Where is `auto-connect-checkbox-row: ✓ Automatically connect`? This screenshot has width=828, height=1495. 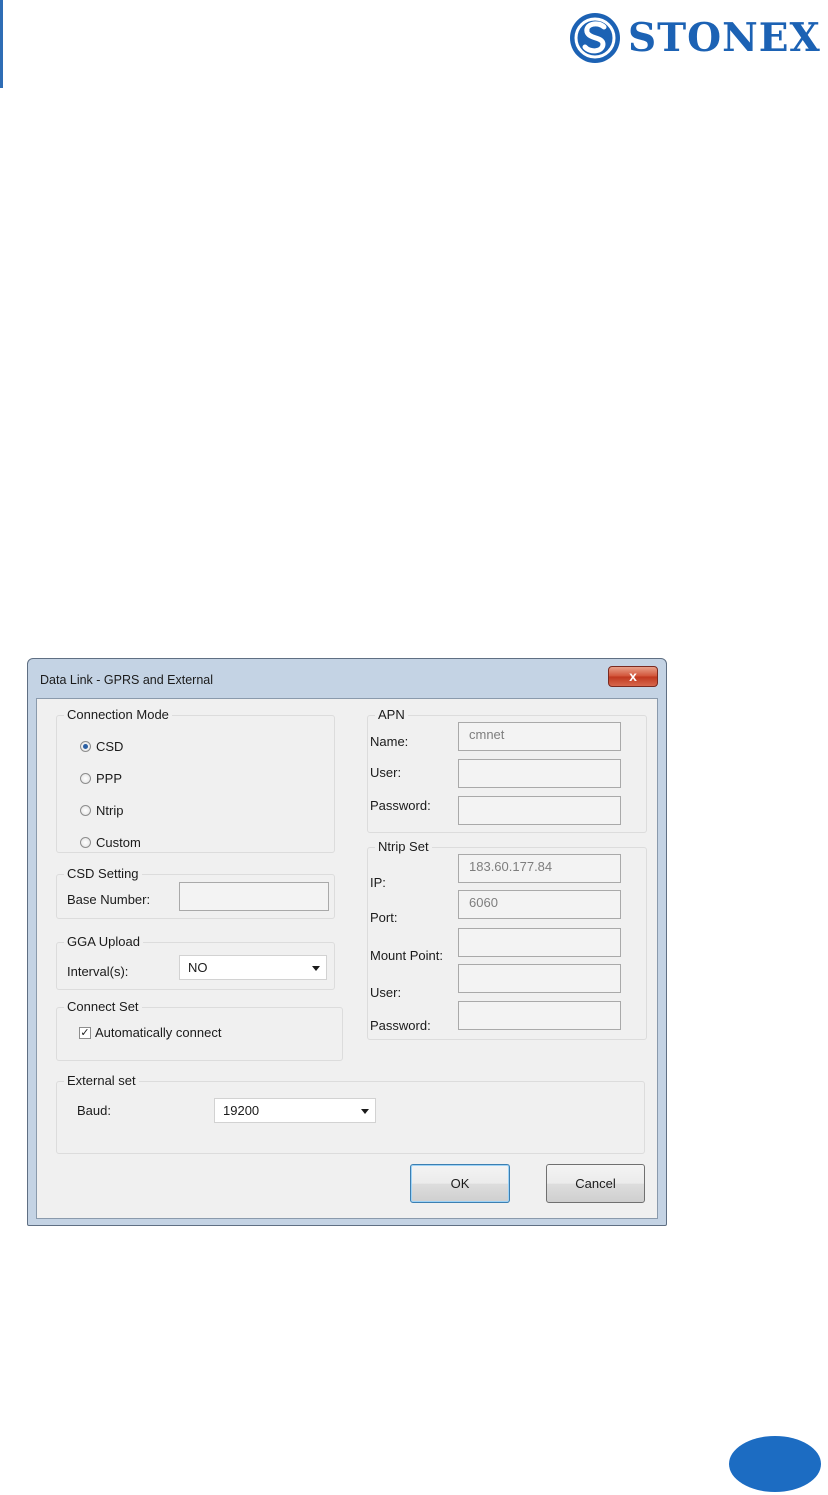
auto-connect-checkbox-row: ✓ Automatically connect is located at coordinates (150, 1032).